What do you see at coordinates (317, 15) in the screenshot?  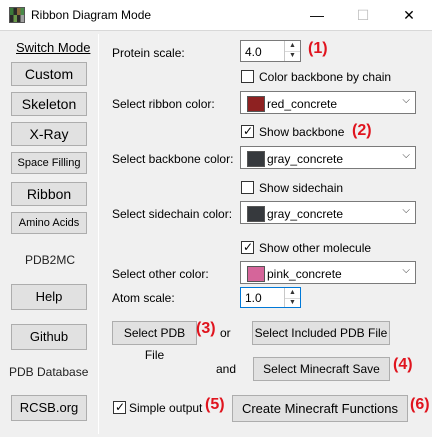 I see `minimize-button: —` at bounding box center [317, 15].